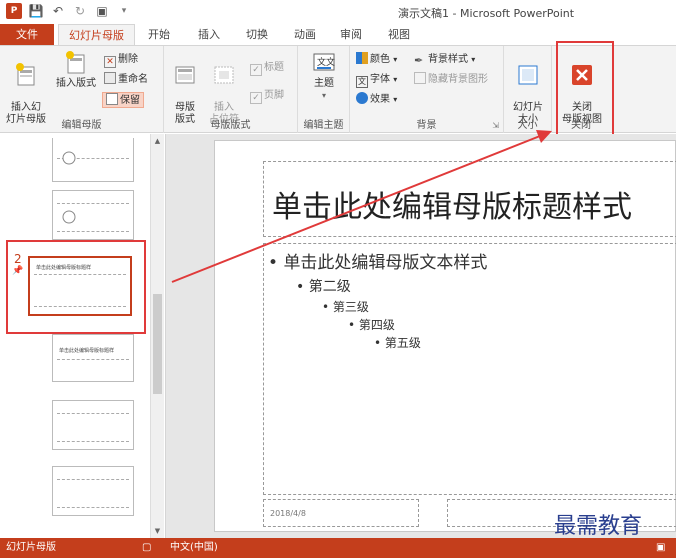 The image size is (676, 558). What do you see at coordinates (660, 548) in the screenshot?
I see `fit-slide-icon: ▣` at bounding box center [660, 548].